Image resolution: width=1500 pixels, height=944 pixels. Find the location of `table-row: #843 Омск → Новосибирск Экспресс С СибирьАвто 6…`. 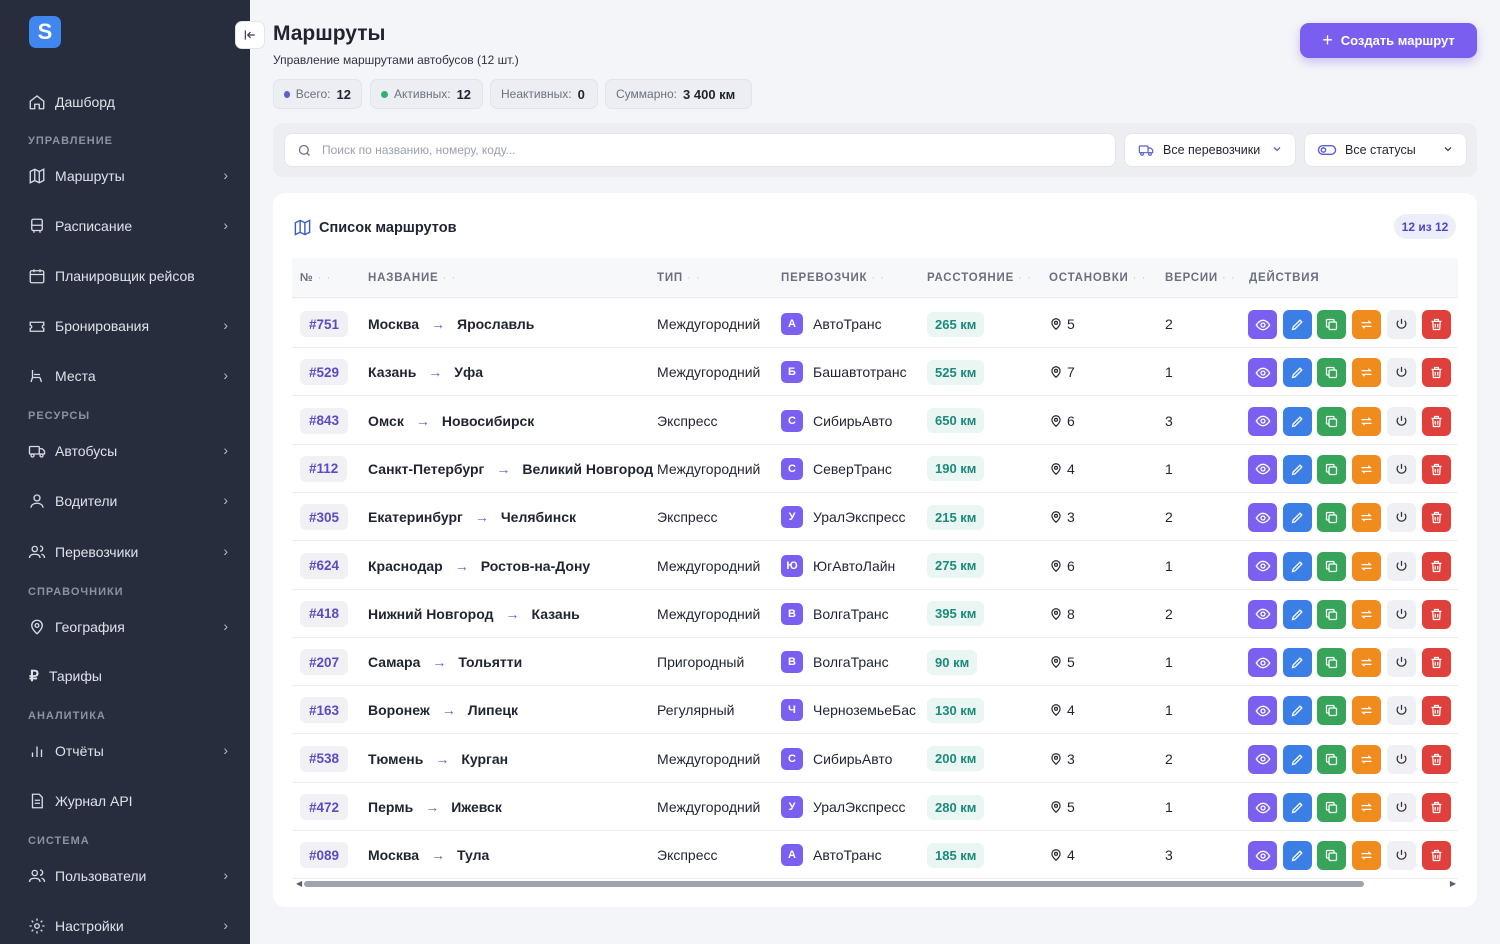

table-row: #843 Омск → Новосибирск Экспресс С СибирьАвто 6… is located at coordinates (875, 421).